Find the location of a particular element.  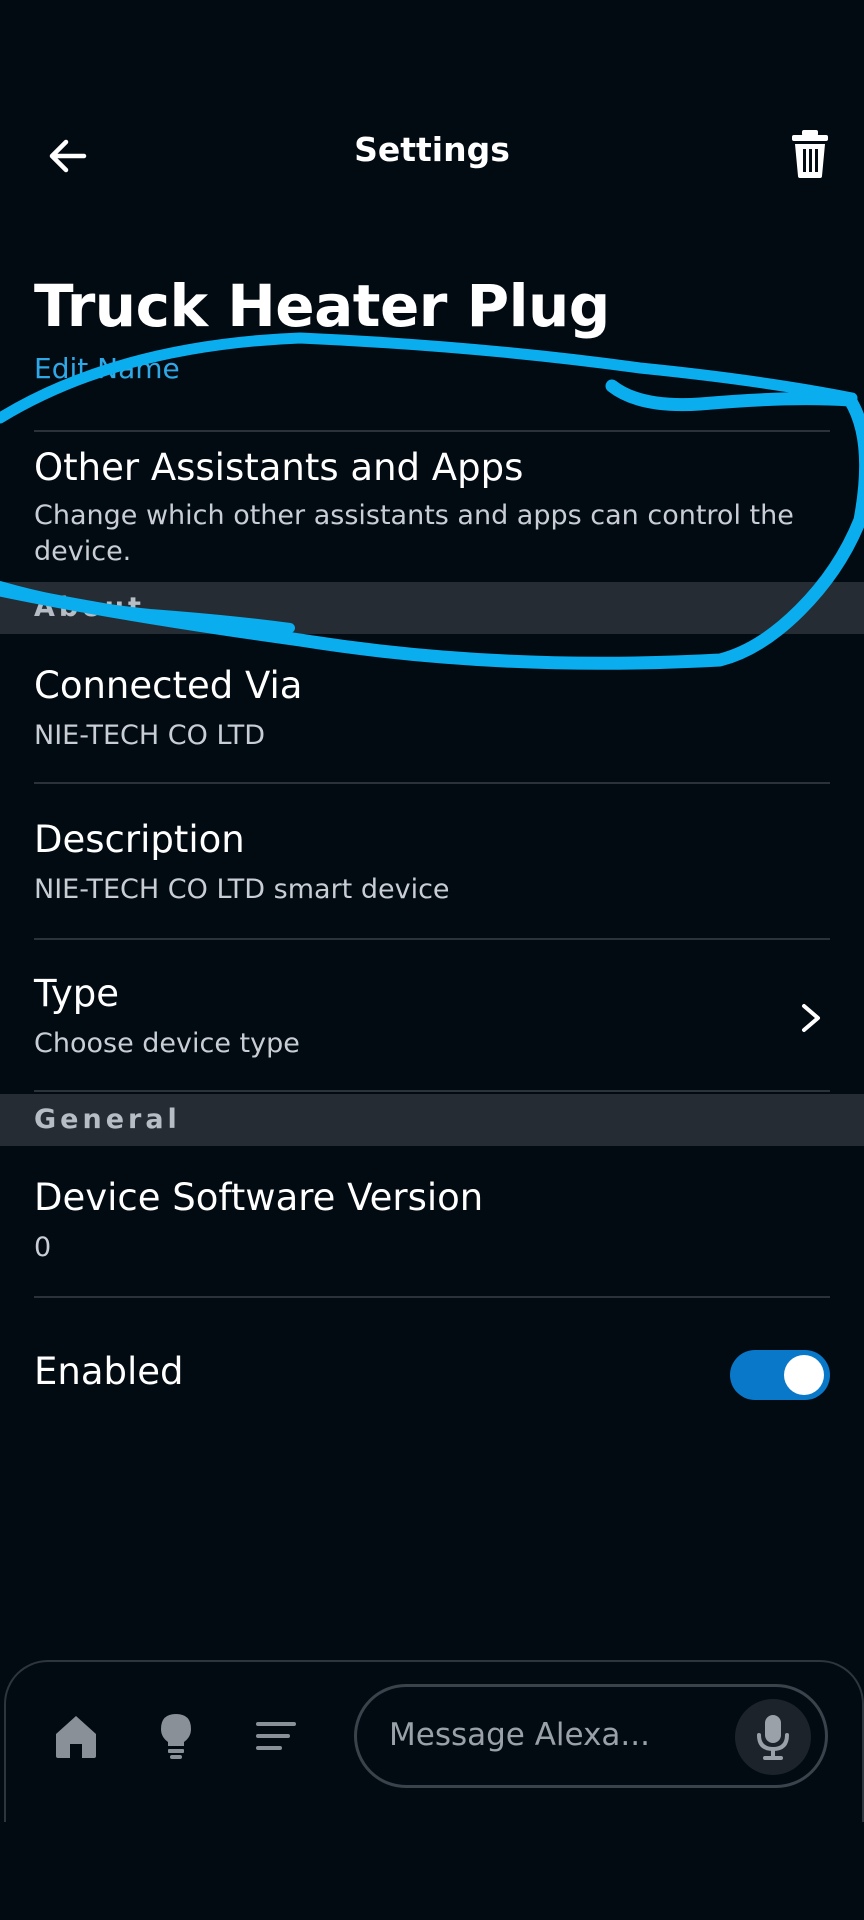

enabled-title: Enabled is located at coordinates (109, 1371).